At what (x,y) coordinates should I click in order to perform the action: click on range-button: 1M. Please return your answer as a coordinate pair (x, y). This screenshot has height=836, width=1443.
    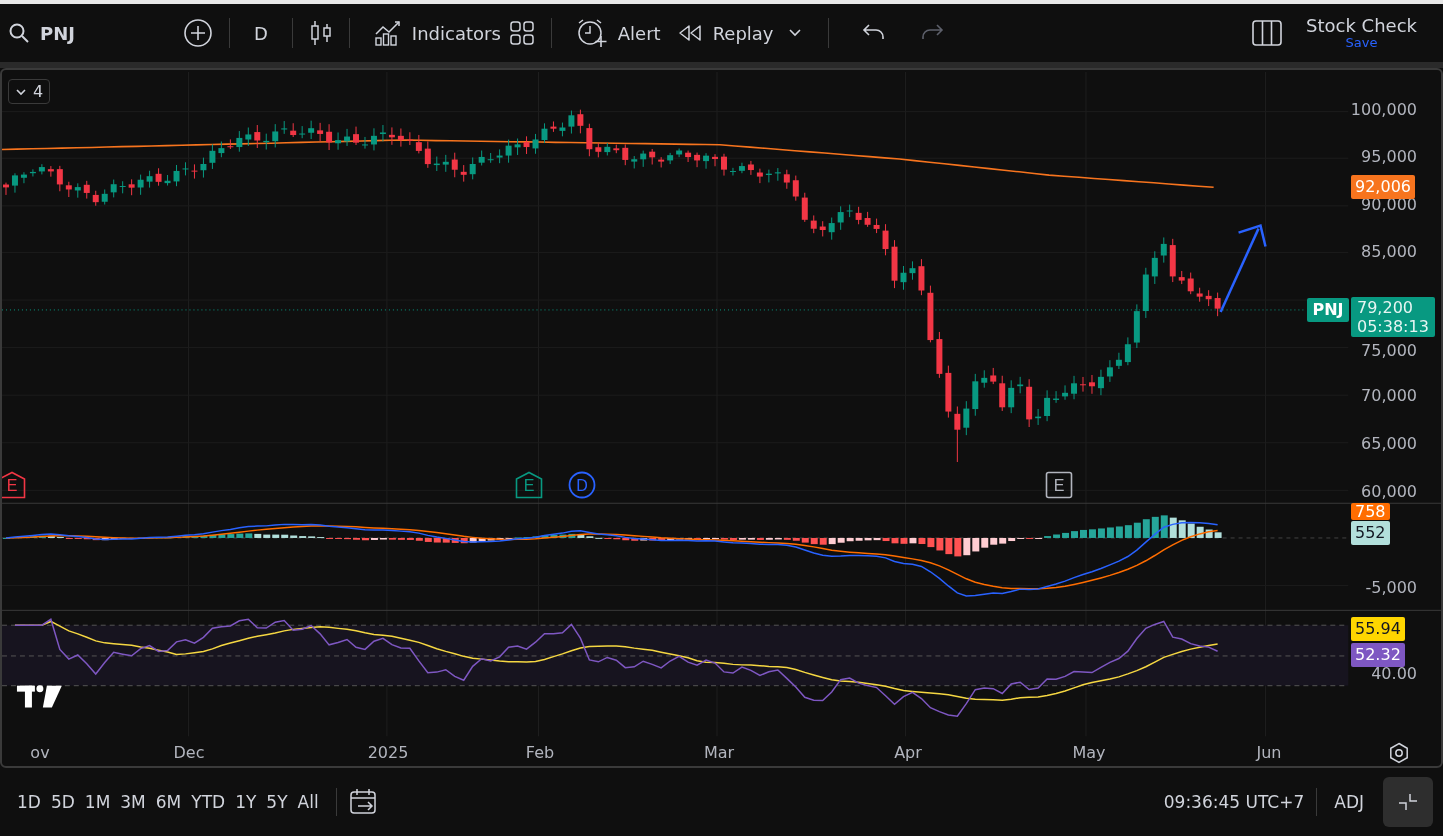
    Looking at the image, I should click on (97, 802).